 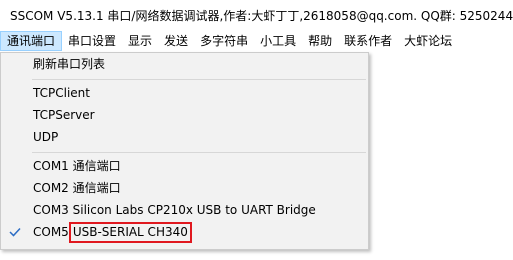 What do you see at coordinates (184, 166) in the screenshot?
I see `menu-item-com1: COM1 通信端口` at bounding box center [184, 166].